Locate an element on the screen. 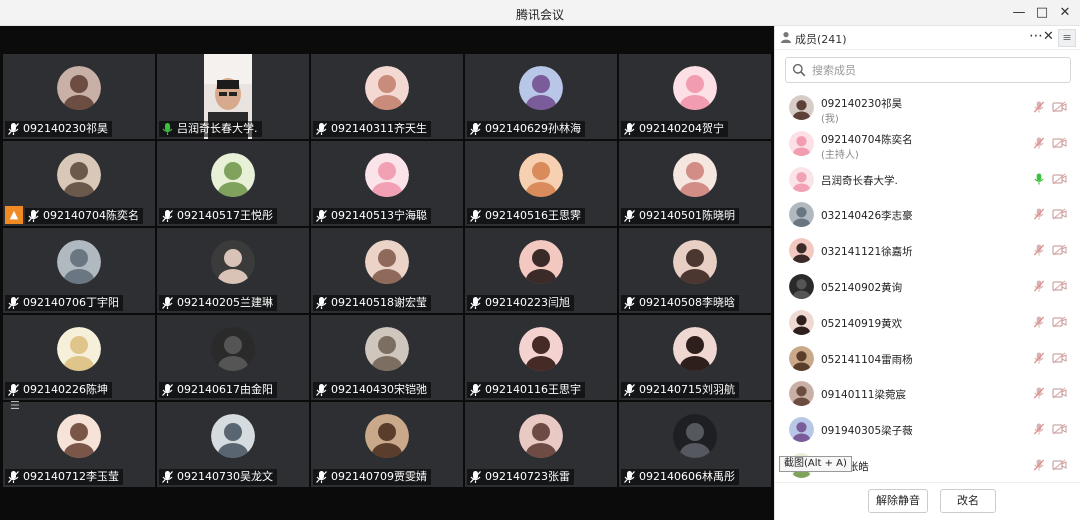 The image size is (1080, 520). unmute-button: 解除静音 is located at coordinates (898, 501).